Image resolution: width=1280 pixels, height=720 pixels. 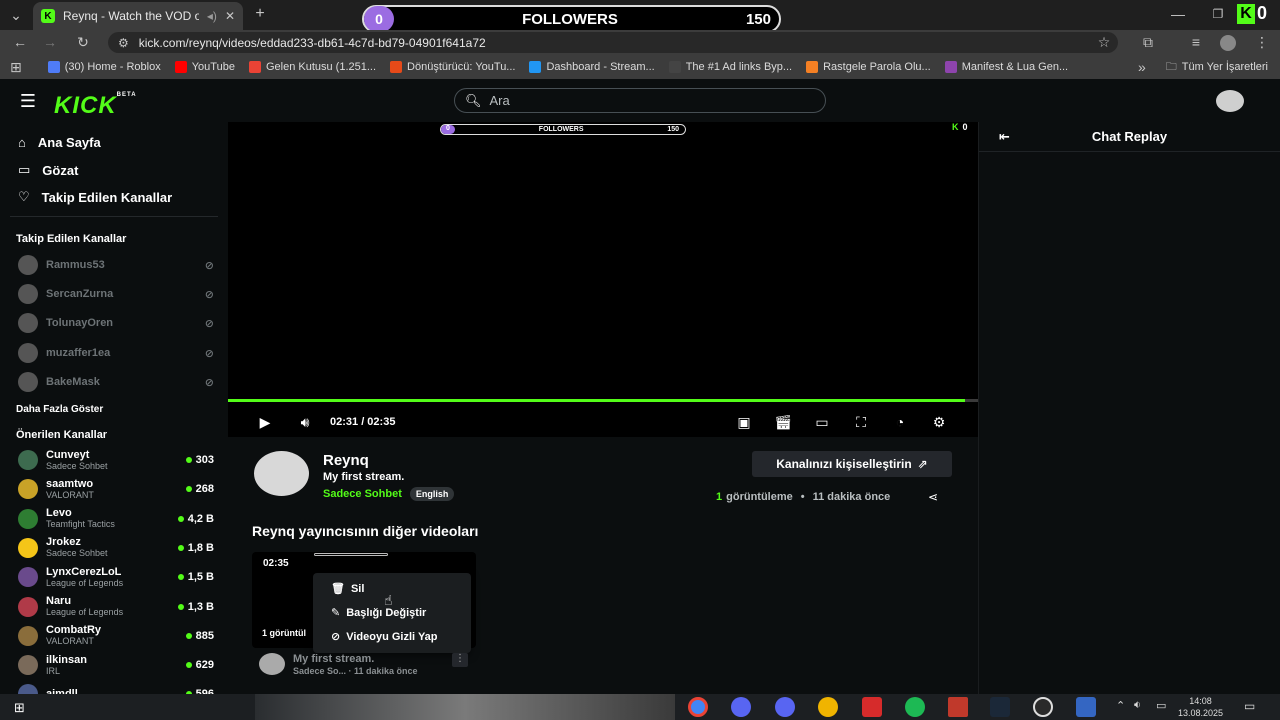 What do you see at coordinates (59, 409) in the screenshot?
I see `show-more-link: Daha Fazla Göster` at bounding box center [59, 409].